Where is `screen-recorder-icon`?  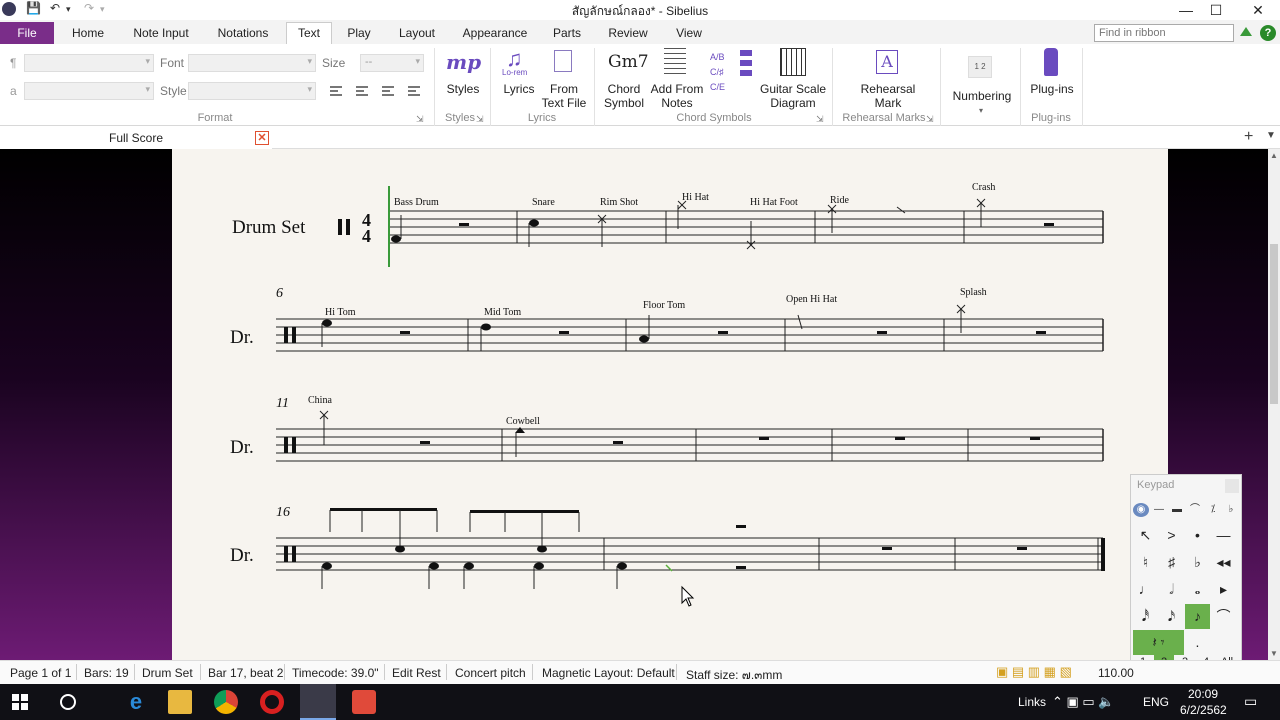 screen-recorder-icon is located at coordinates (364, 702).